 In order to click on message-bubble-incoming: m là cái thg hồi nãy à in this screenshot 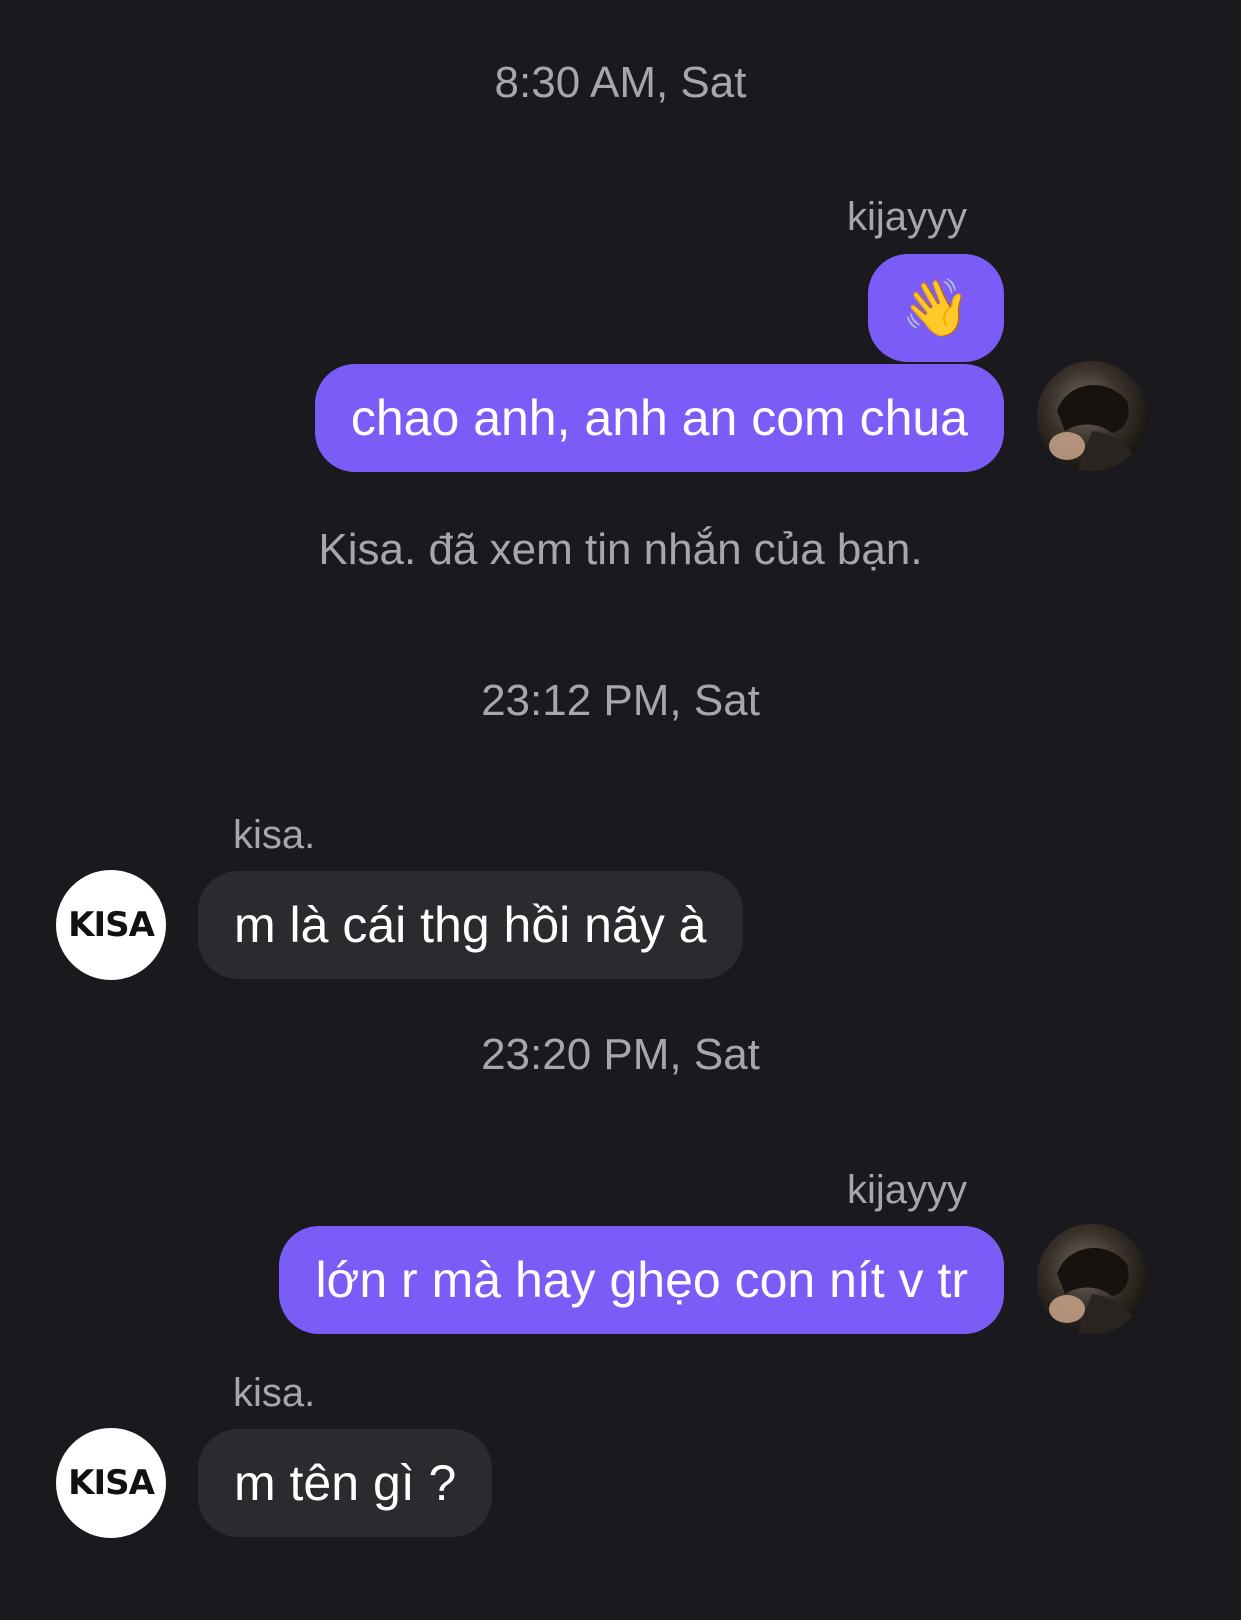, I will do `click(470, 925)`.